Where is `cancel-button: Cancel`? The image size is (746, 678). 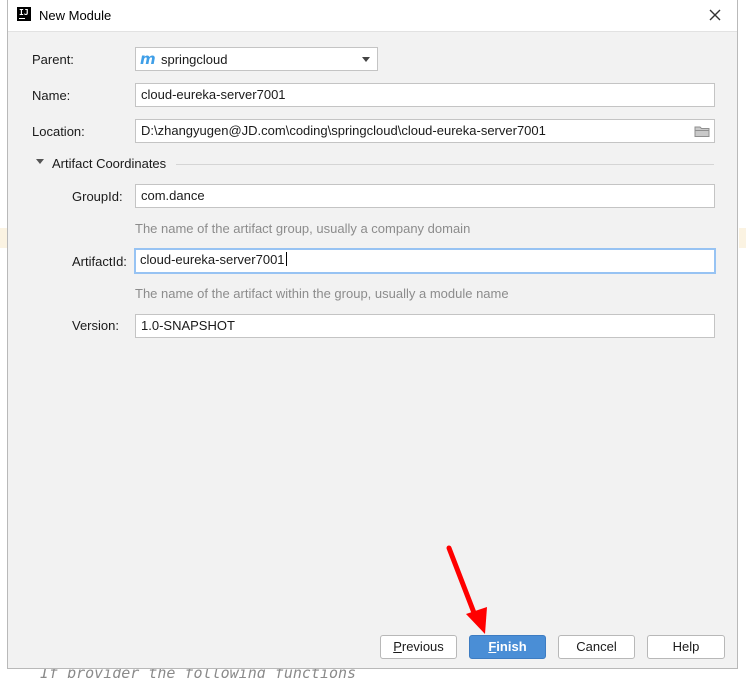
cancel-button: Cancel is located at coordinates (596, 647).